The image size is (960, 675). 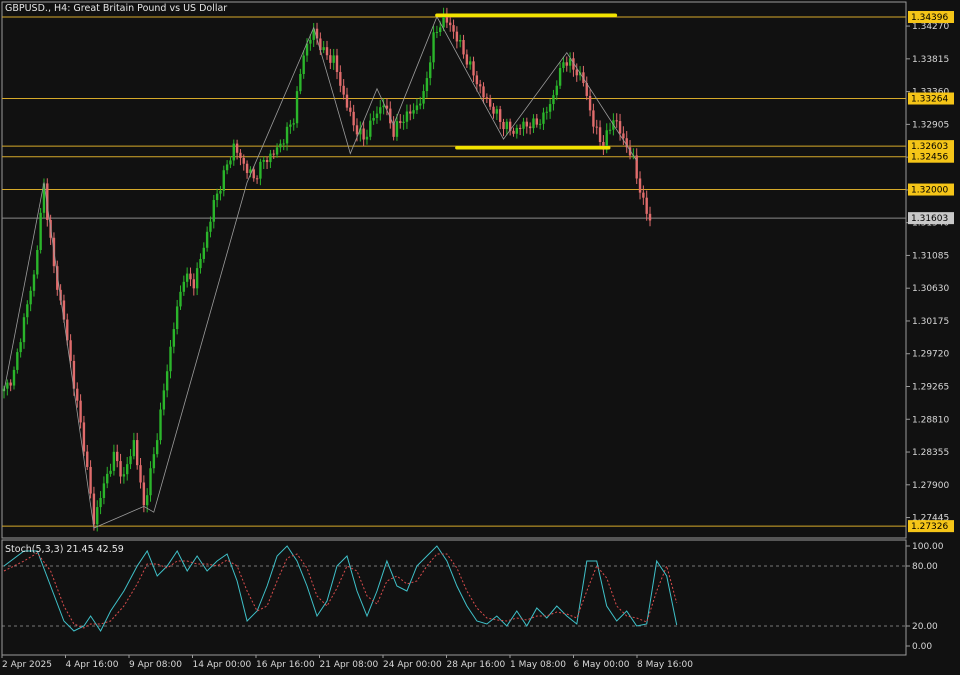 What do you see at coordinates (929, 147) in the screenshot?
I see `price-label: 1.32603` at bounding box center [929, 147].